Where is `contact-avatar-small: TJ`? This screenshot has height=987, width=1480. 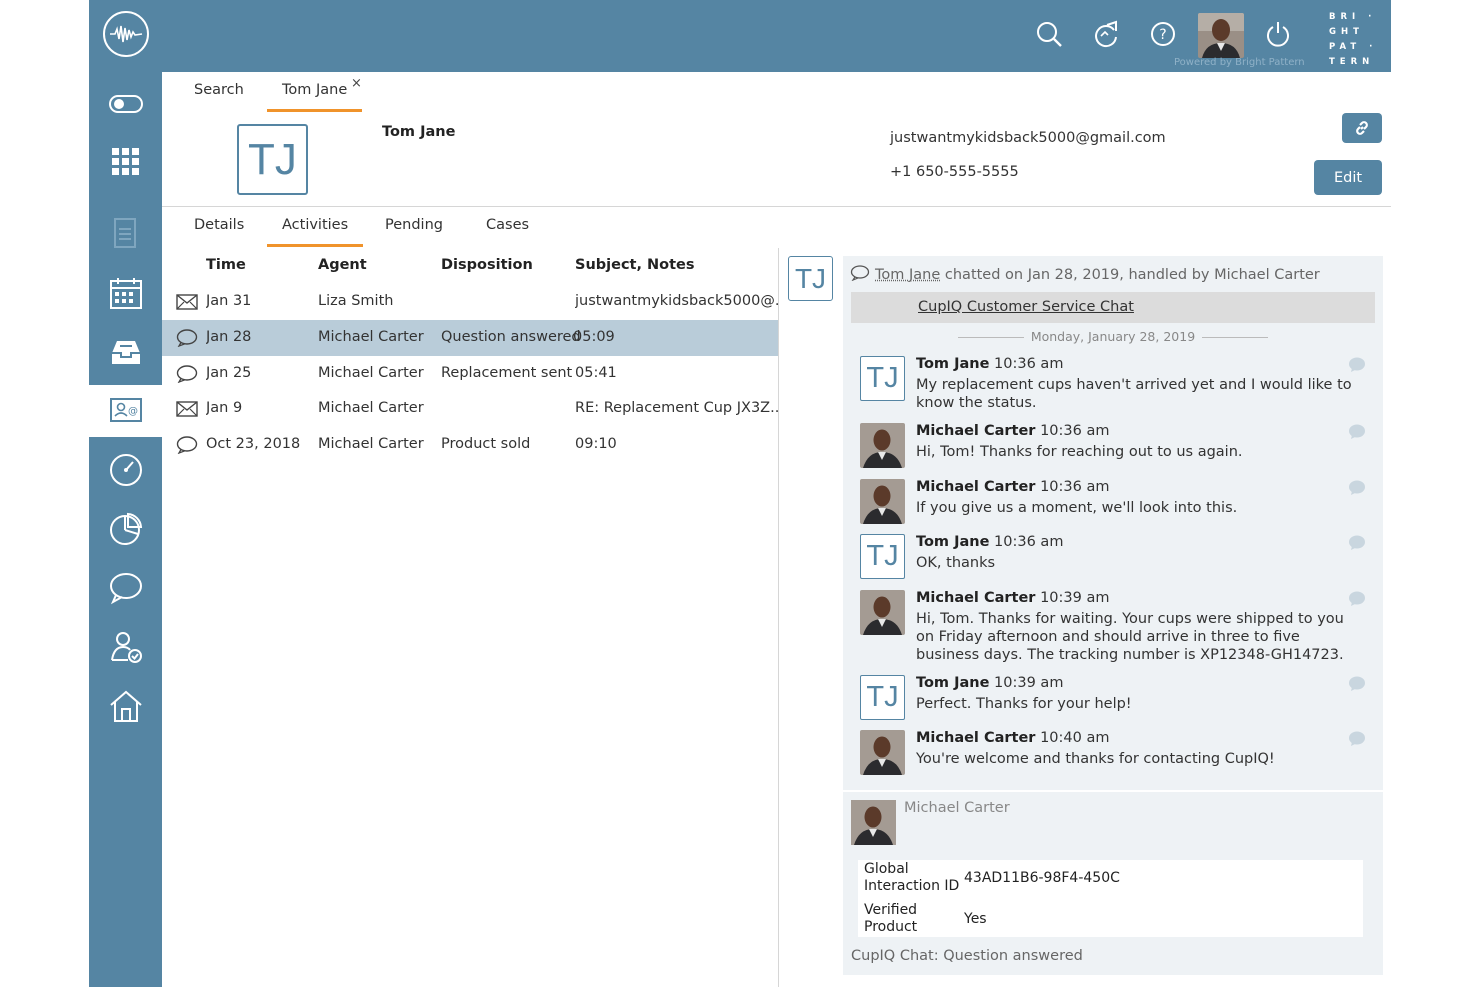
contact-avatar-small: TJ is located at coordinates (810, 278).